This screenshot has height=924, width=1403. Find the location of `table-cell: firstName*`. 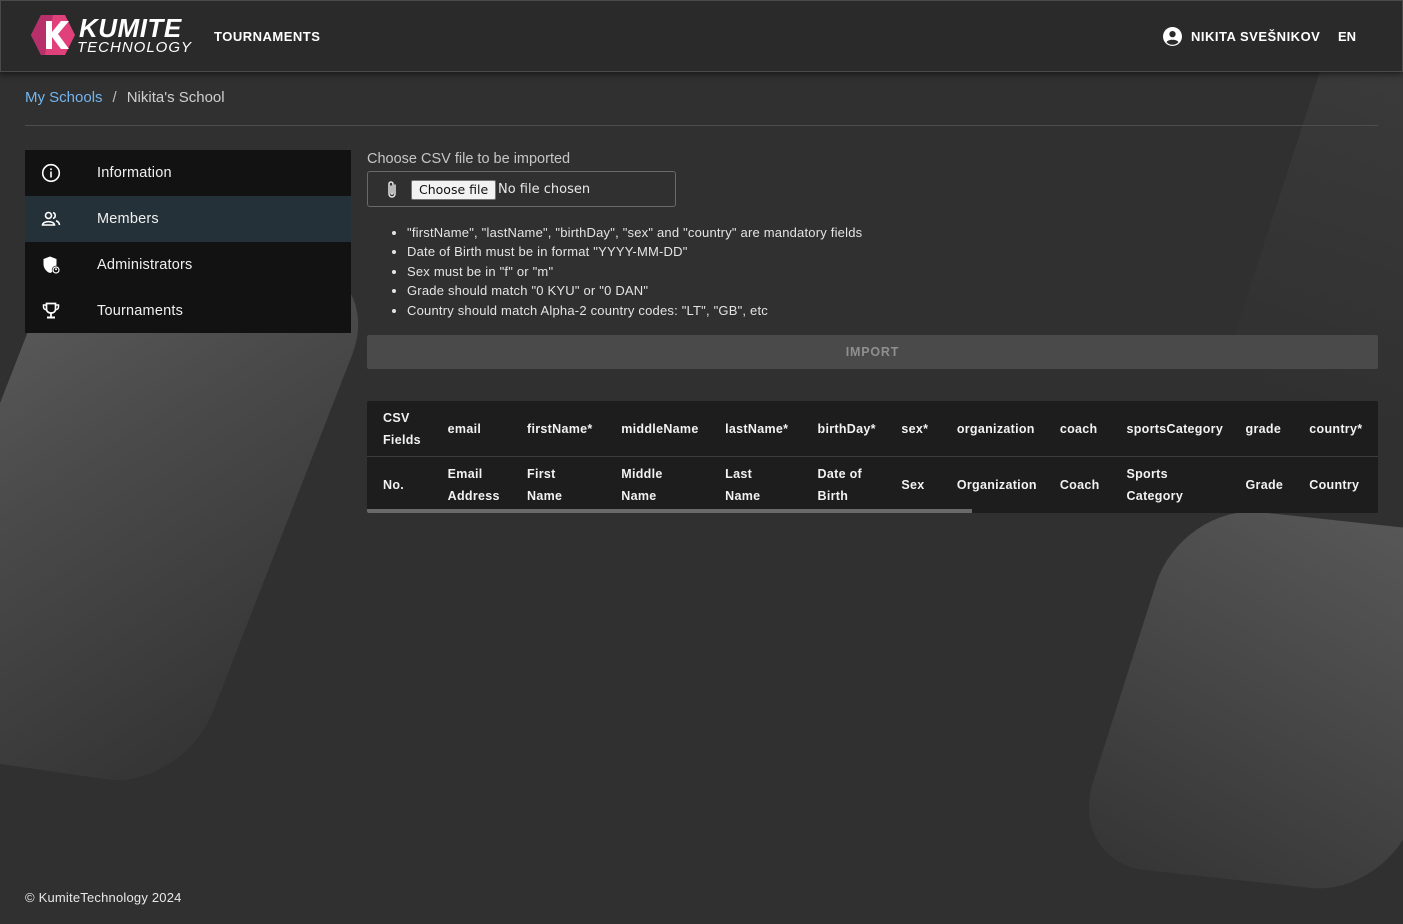

table-cell: firstName* is located at coordinates (574, 429).